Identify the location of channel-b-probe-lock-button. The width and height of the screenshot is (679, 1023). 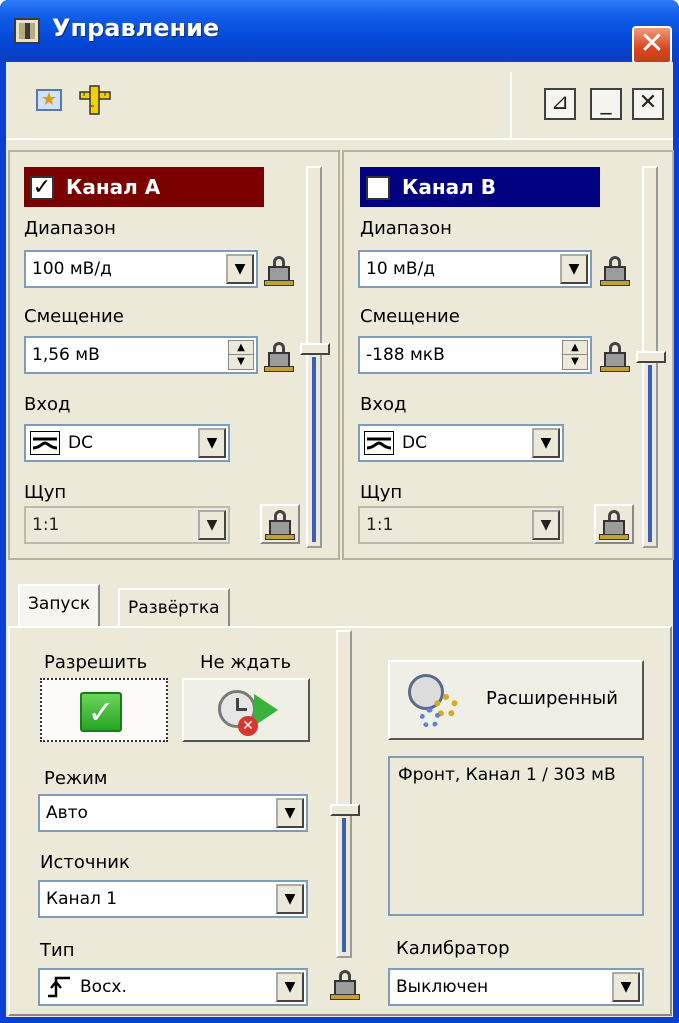
(614, 524).